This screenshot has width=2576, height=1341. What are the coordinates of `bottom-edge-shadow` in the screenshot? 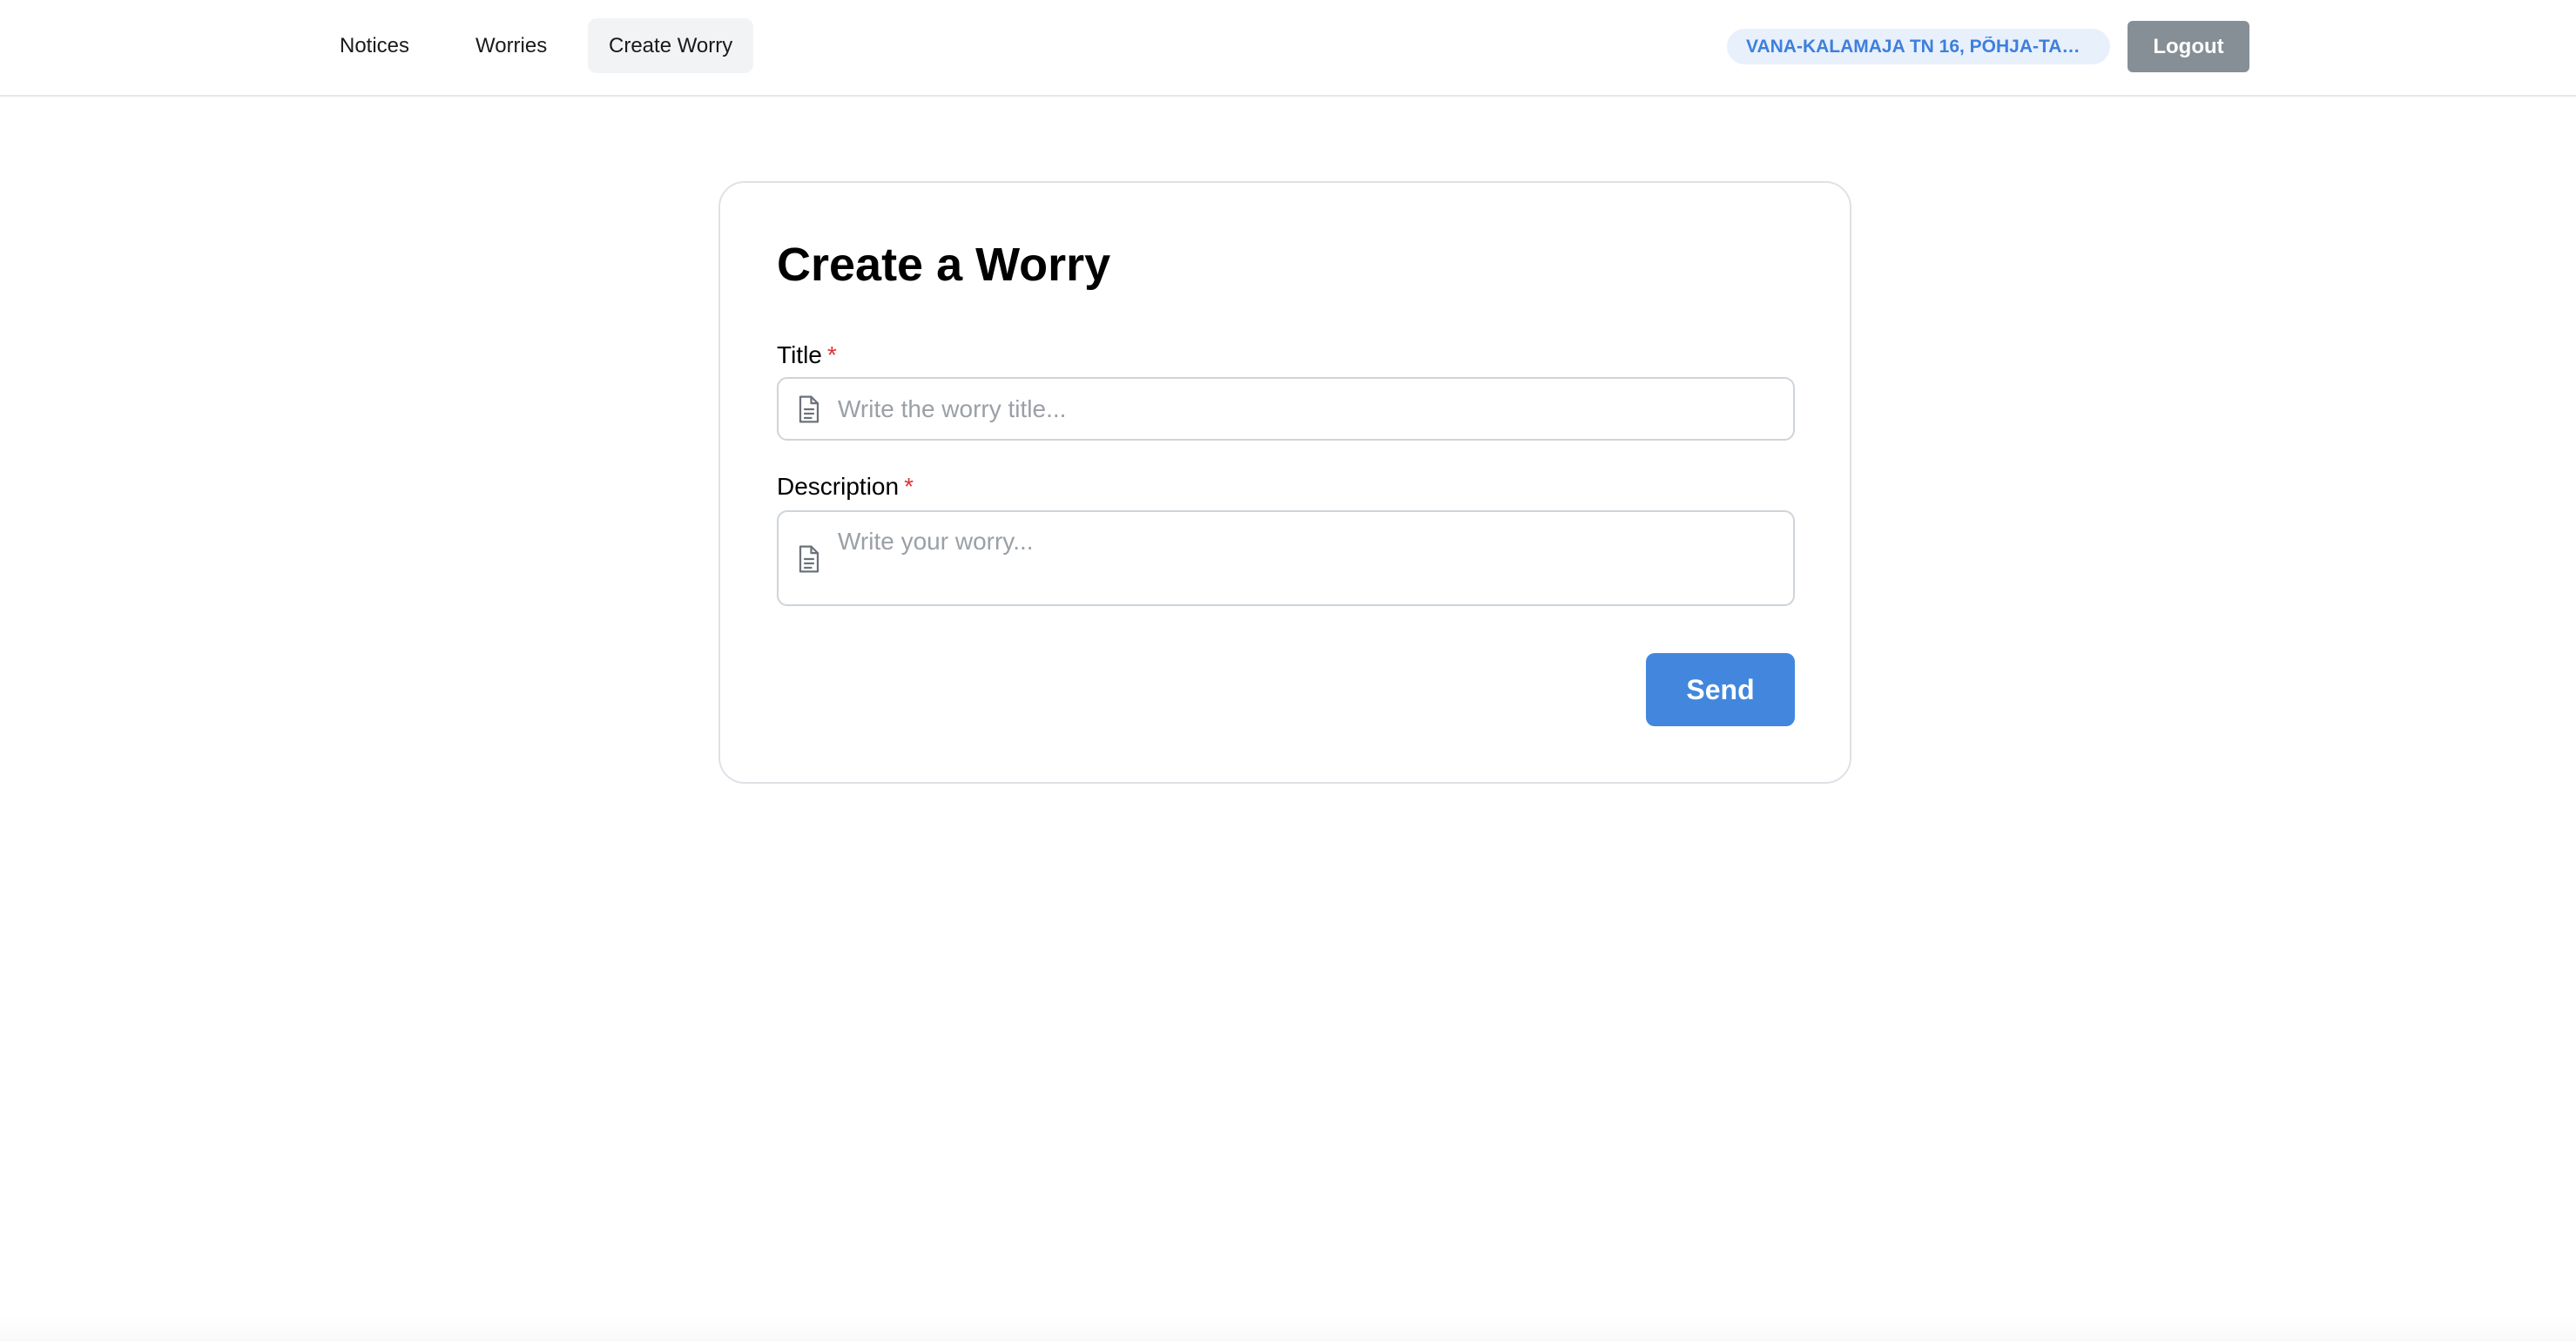 It's located at (1288, 1328).